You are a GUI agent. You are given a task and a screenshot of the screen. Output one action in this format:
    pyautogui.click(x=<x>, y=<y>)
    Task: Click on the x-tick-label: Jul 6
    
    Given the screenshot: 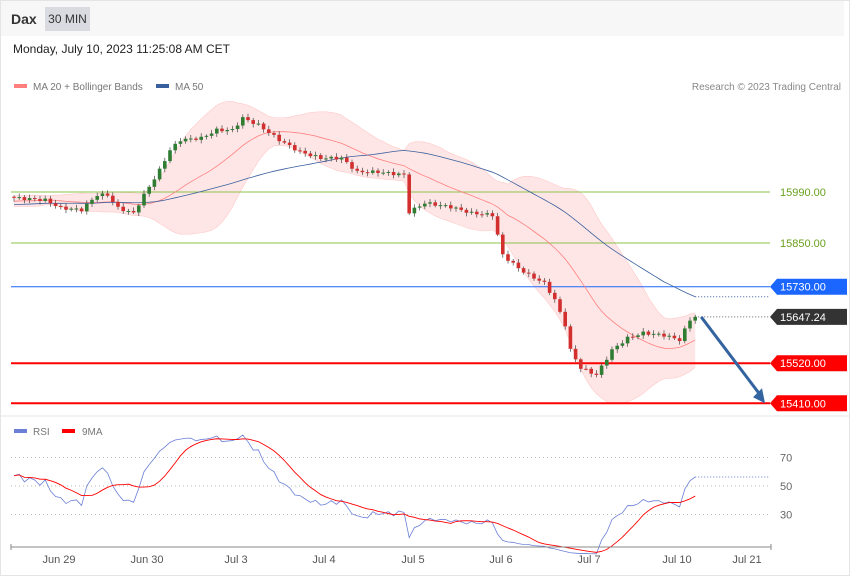 What is the action you would take?
    pyautogui.click(x=500, y=560)
    